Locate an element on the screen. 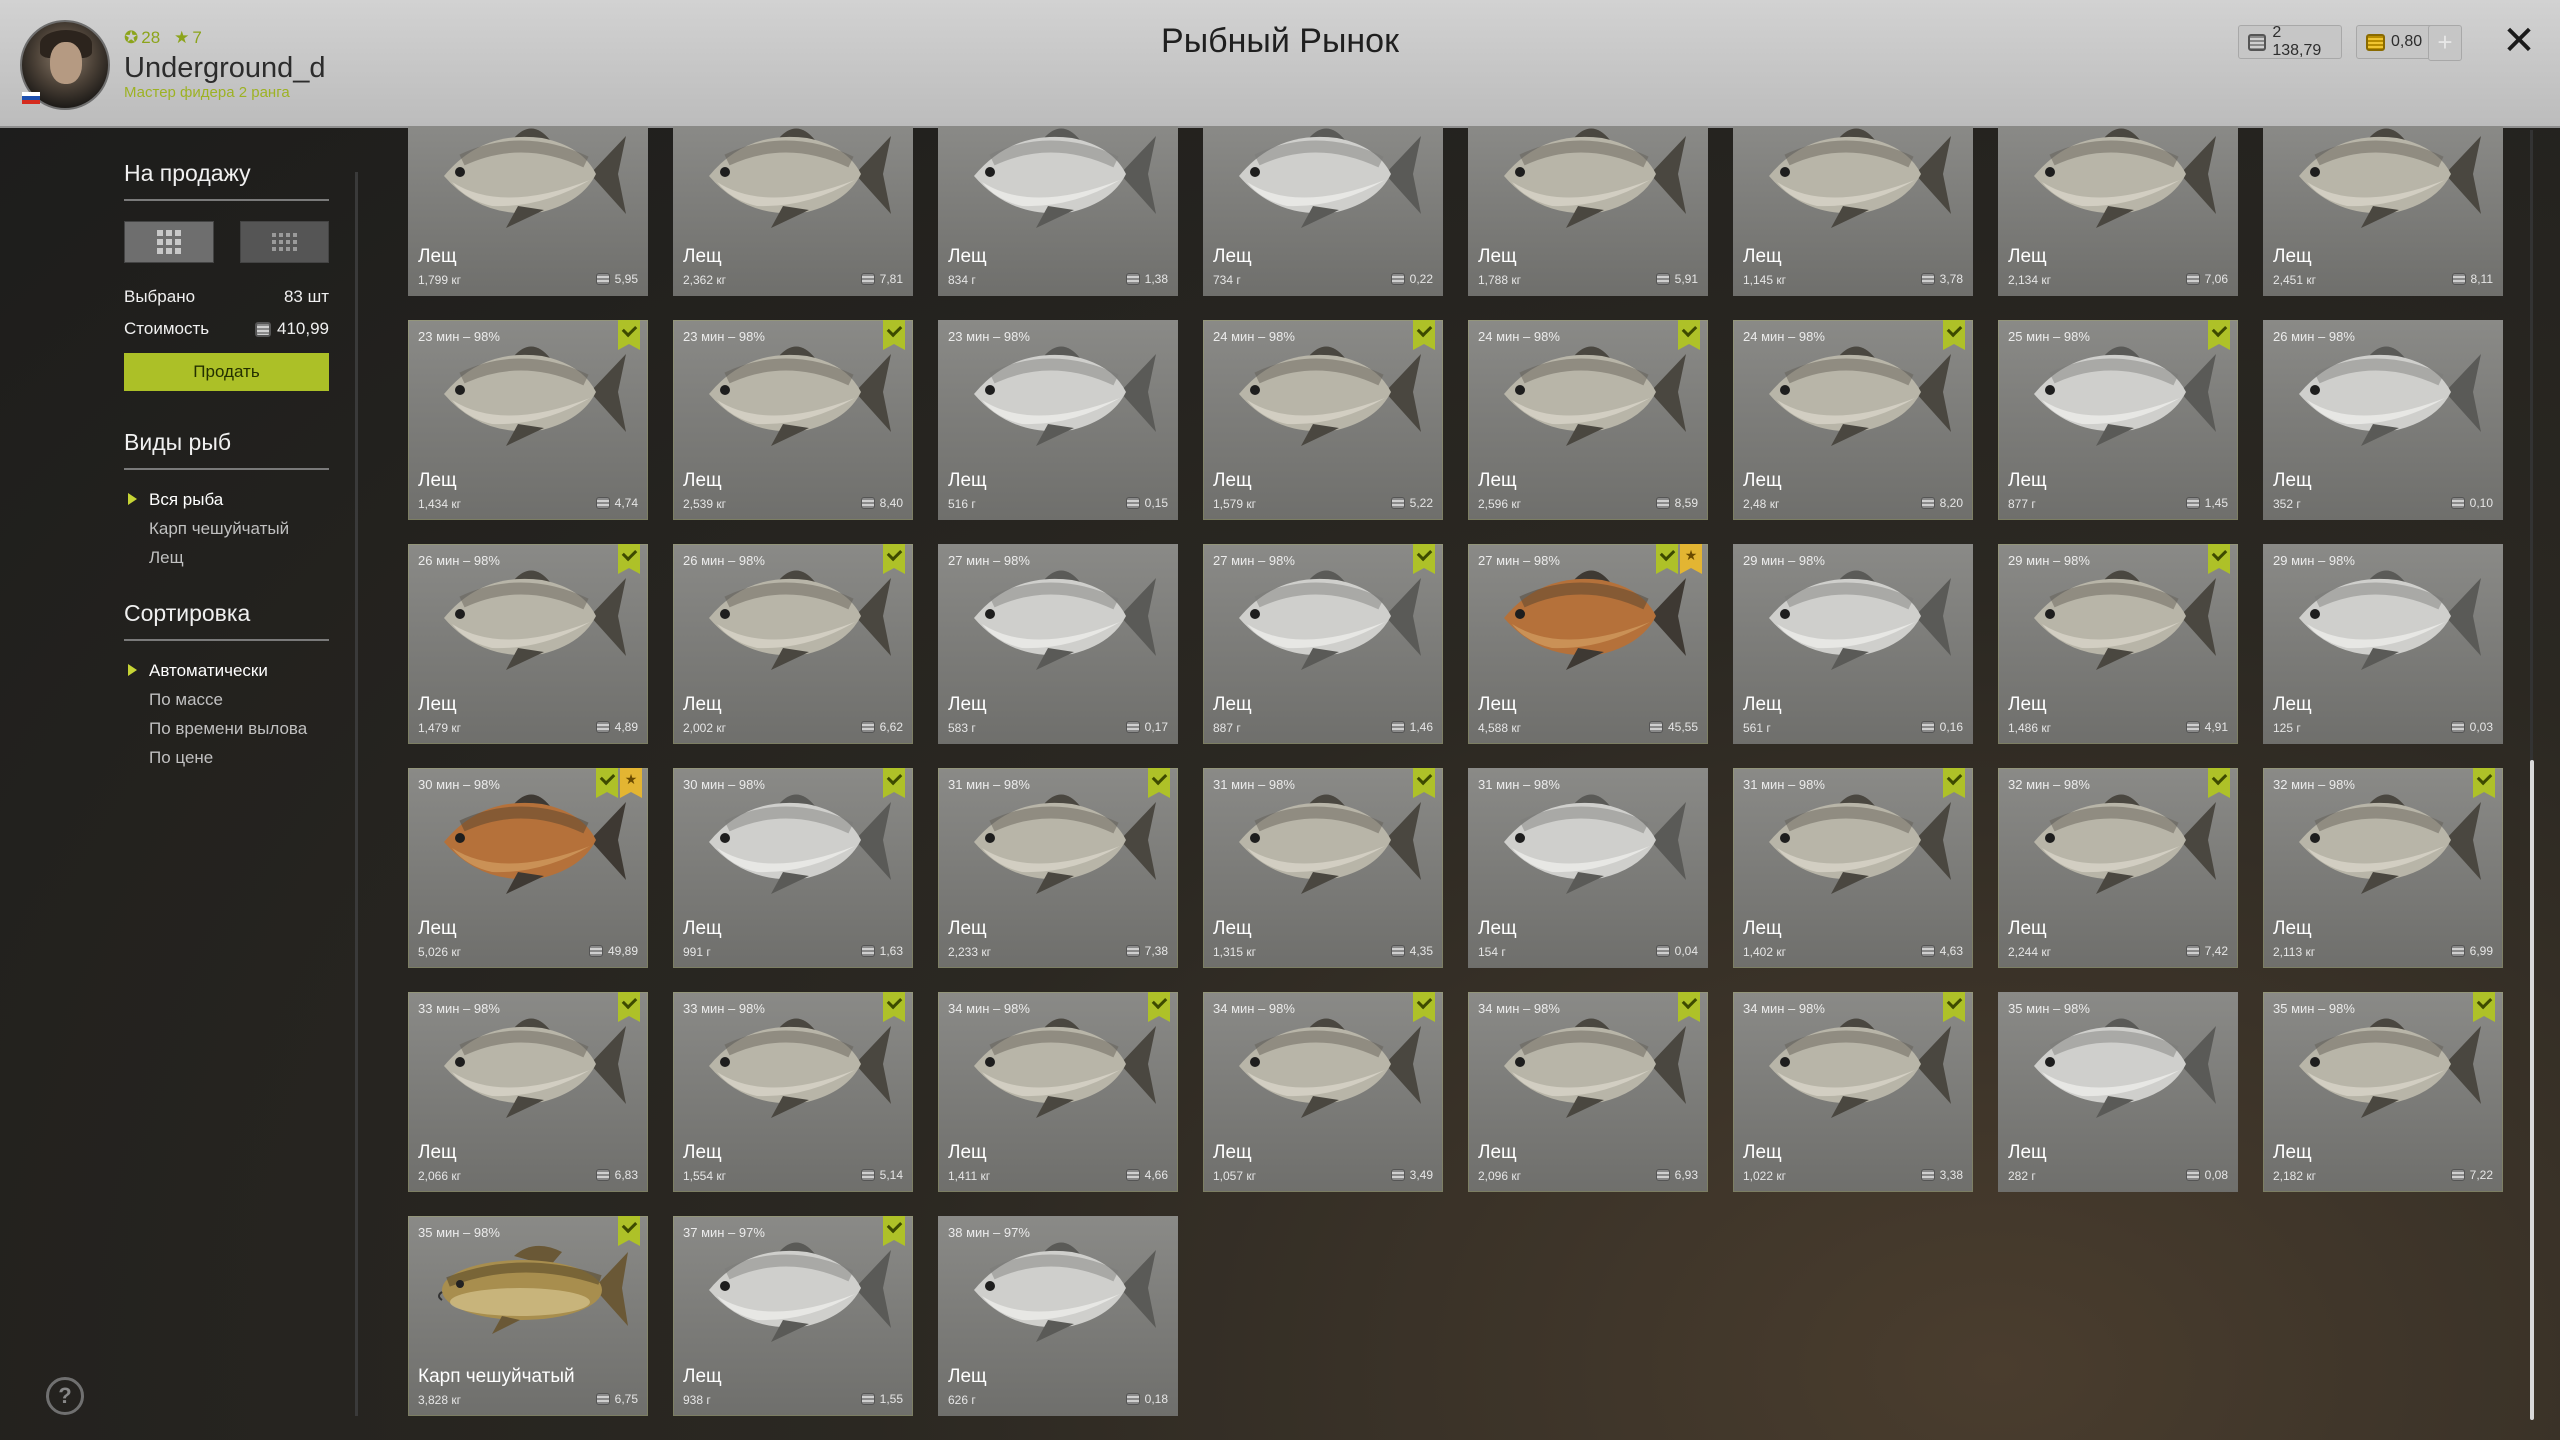 This screenshot has height=1440, width=2560. fish-name: Карп чешуйчатый is located at coordinates (496, 1376).